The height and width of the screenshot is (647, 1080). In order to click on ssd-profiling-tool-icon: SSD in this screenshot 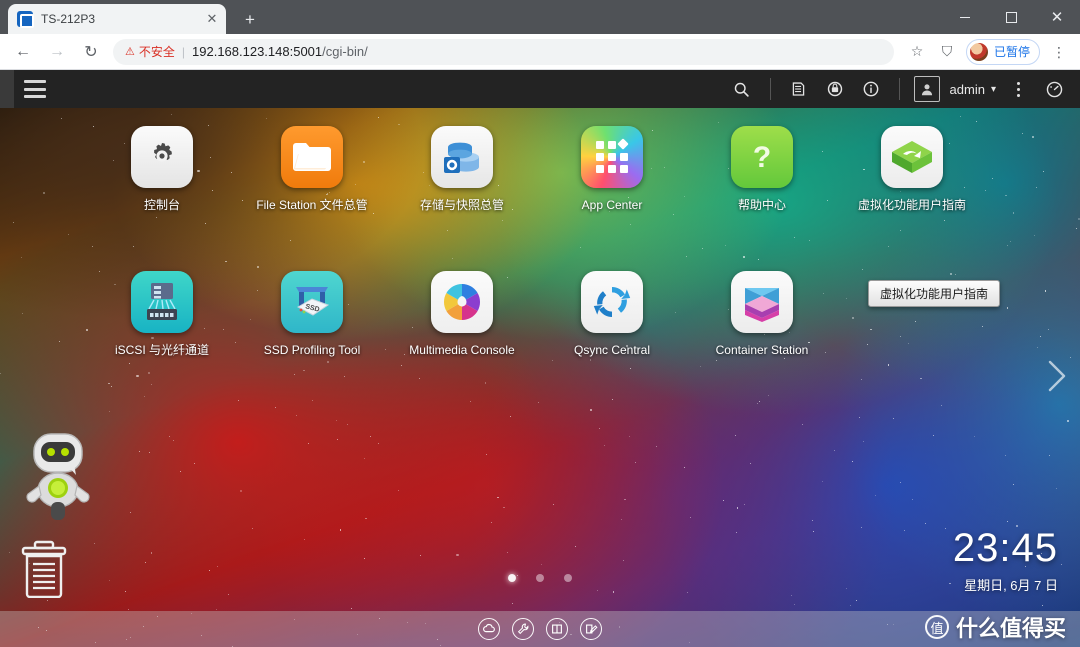, I will do `click(312, 302)`.